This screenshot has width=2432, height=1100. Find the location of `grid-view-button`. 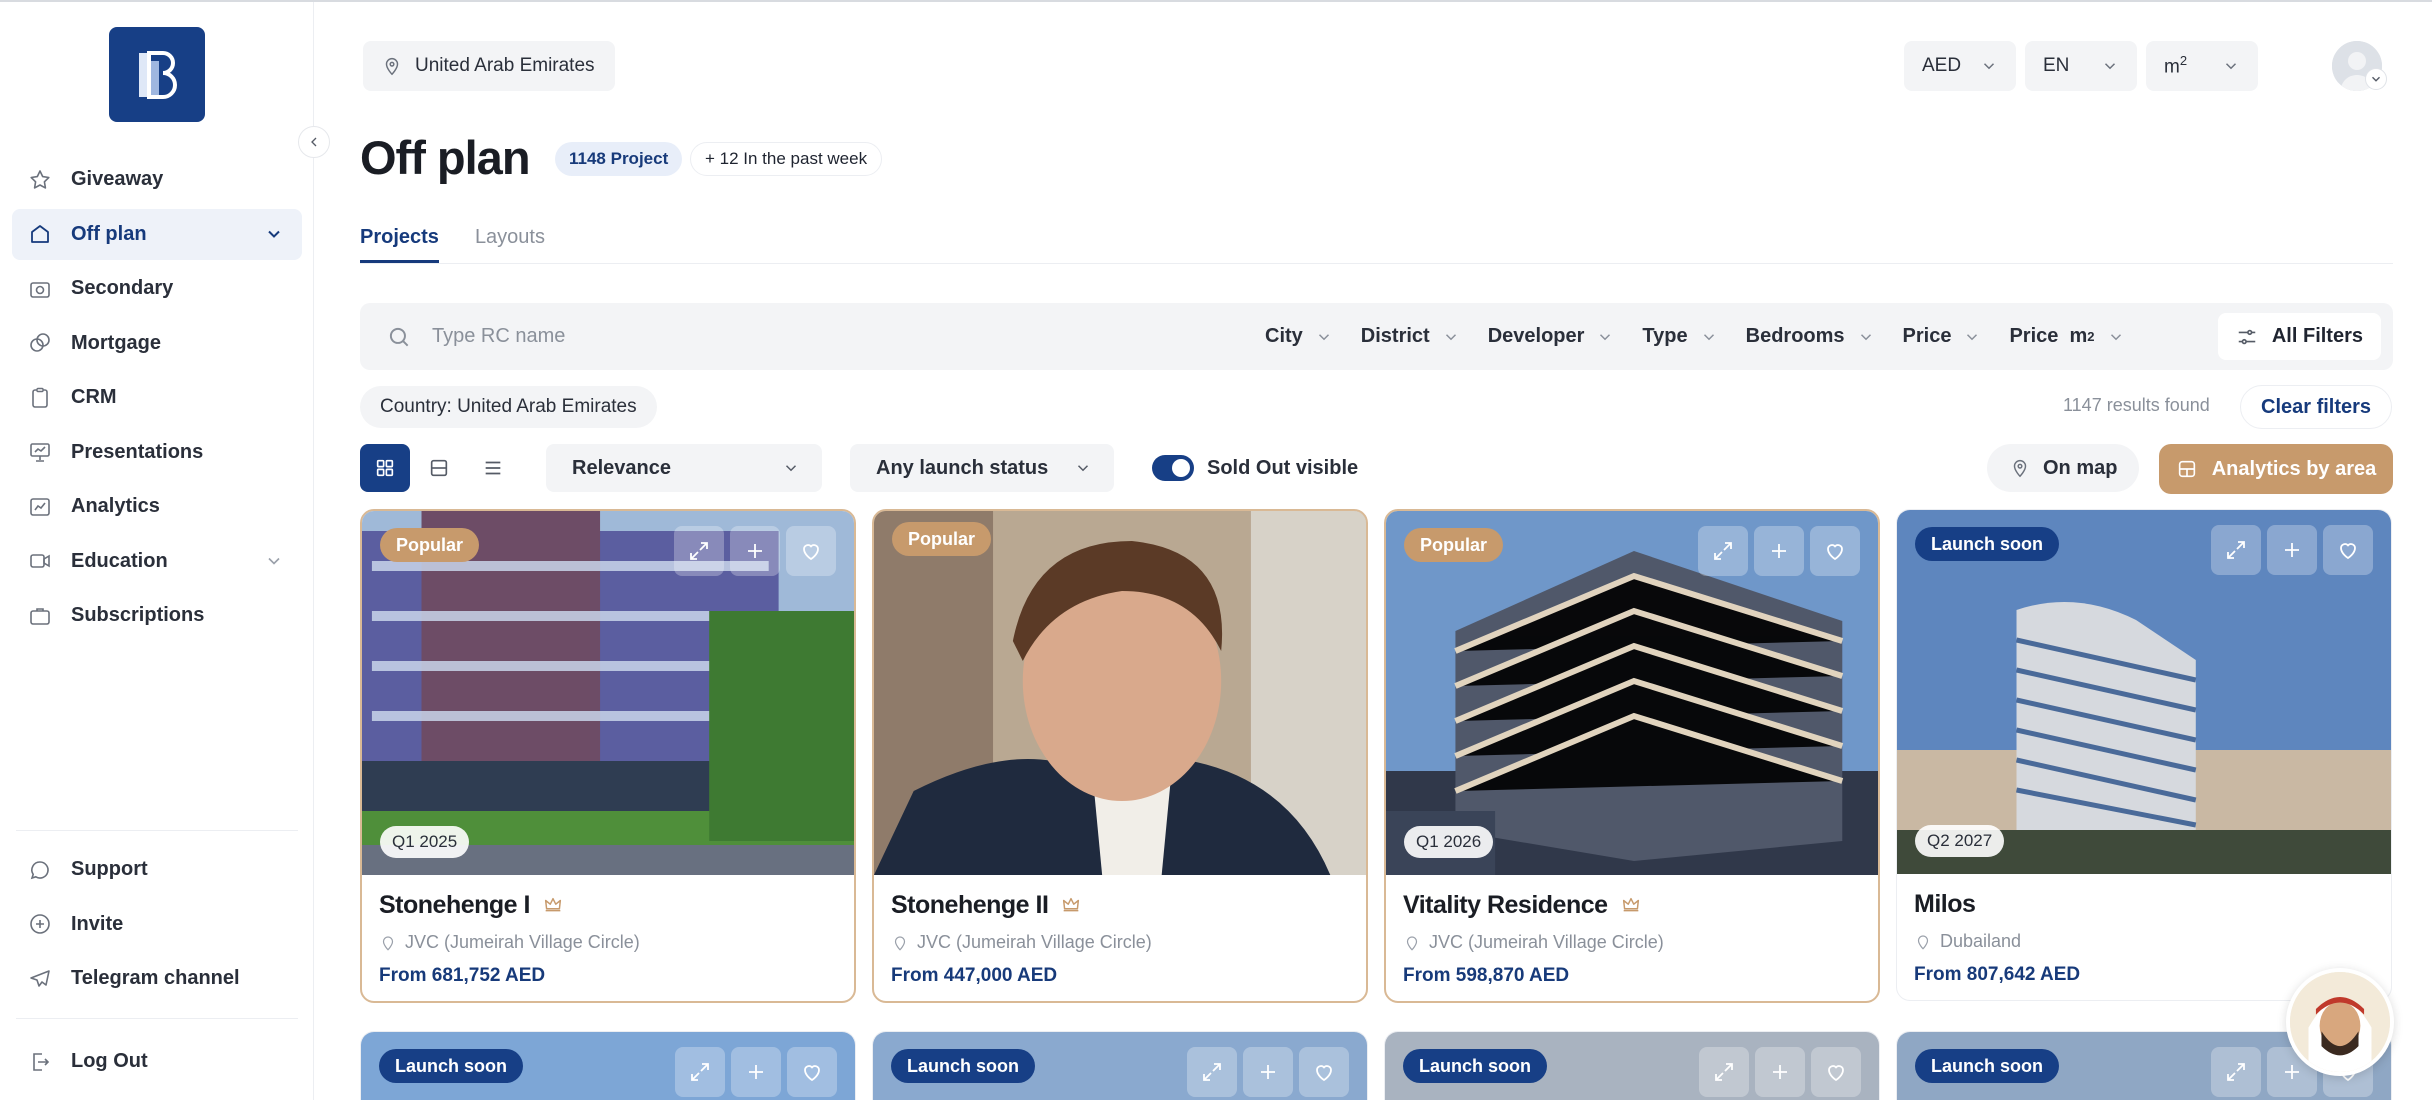

grid-view-button is located at coordinates (385, 468).